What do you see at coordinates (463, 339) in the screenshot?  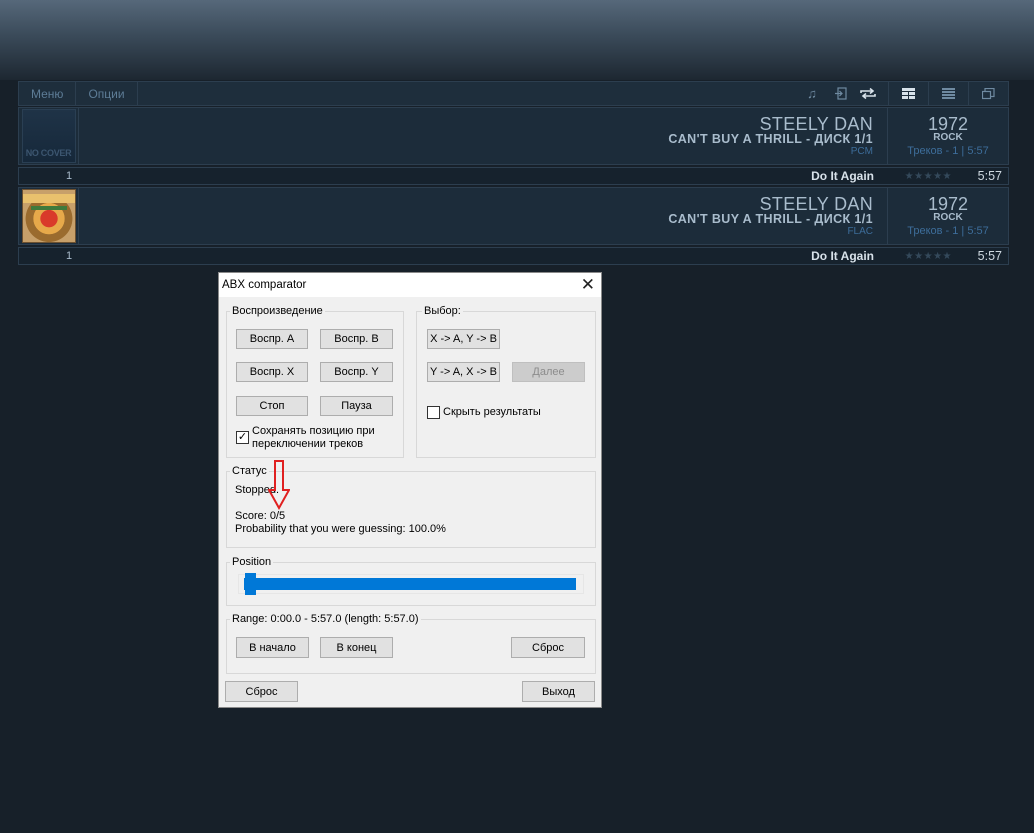 I see `x-a-y-b-button: X -> A, Y -> B` at bounding box center [463, 339].